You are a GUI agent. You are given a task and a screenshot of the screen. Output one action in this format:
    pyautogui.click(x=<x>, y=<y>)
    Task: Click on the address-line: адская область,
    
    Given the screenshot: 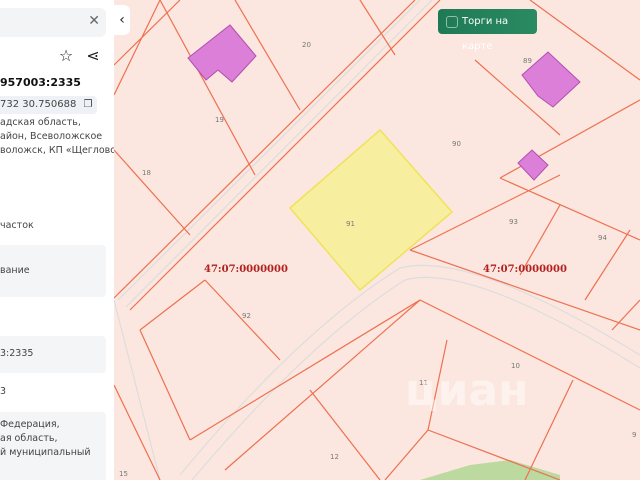 What is the action you would take?
    pyautogui.click(x=40, y=122)
    